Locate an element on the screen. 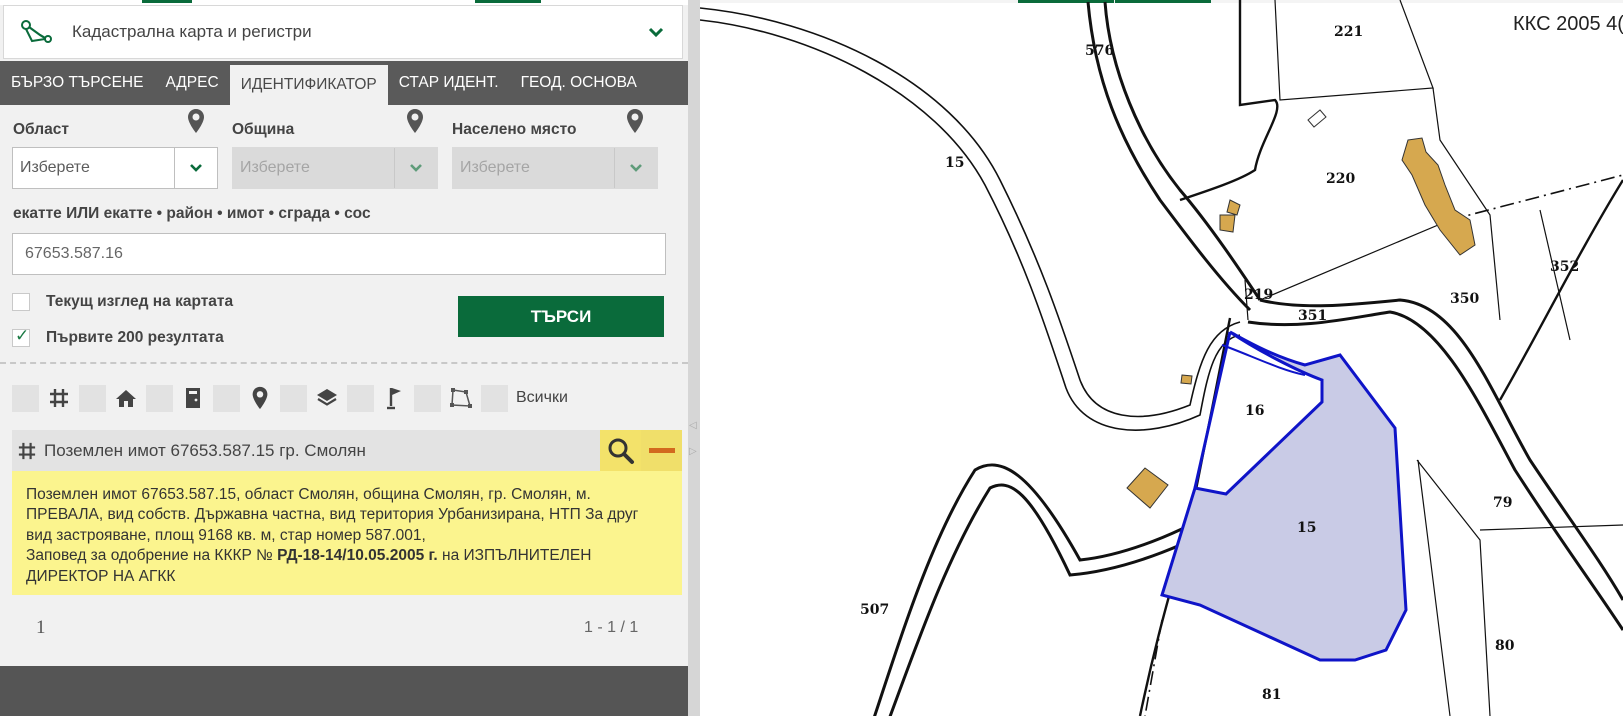  result-order-prefix: Заповед за одобрение на КККР № is located at coordinates (152, 556).